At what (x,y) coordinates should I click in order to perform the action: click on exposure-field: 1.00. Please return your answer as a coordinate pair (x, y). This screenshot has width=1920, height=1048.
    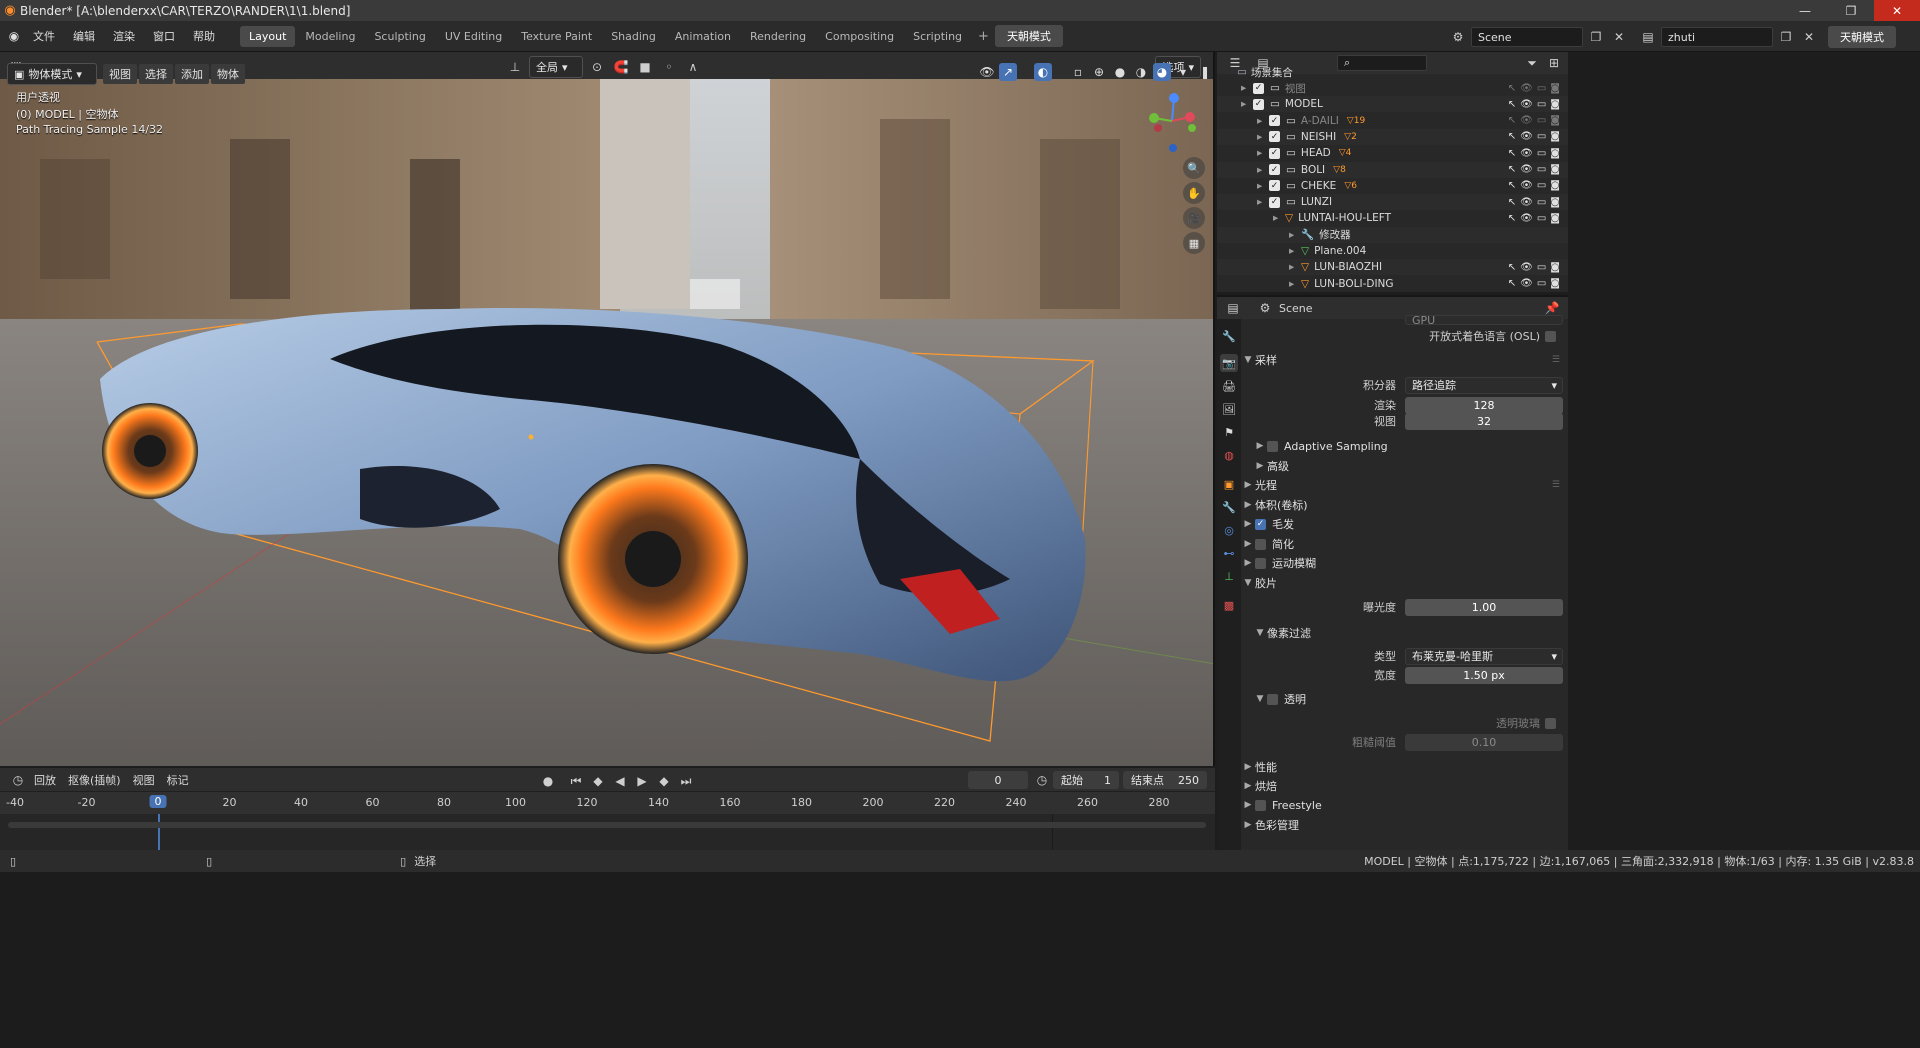
    Looking at the image, I should click on (1484, 607).